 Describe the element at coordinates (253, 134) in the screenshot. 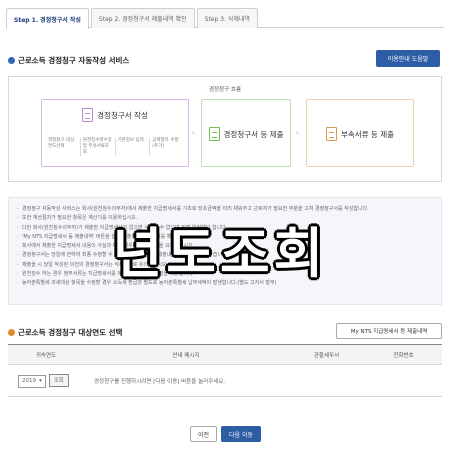

I see `flow-step-2-label: 경정청구서 등 제출` at that location.